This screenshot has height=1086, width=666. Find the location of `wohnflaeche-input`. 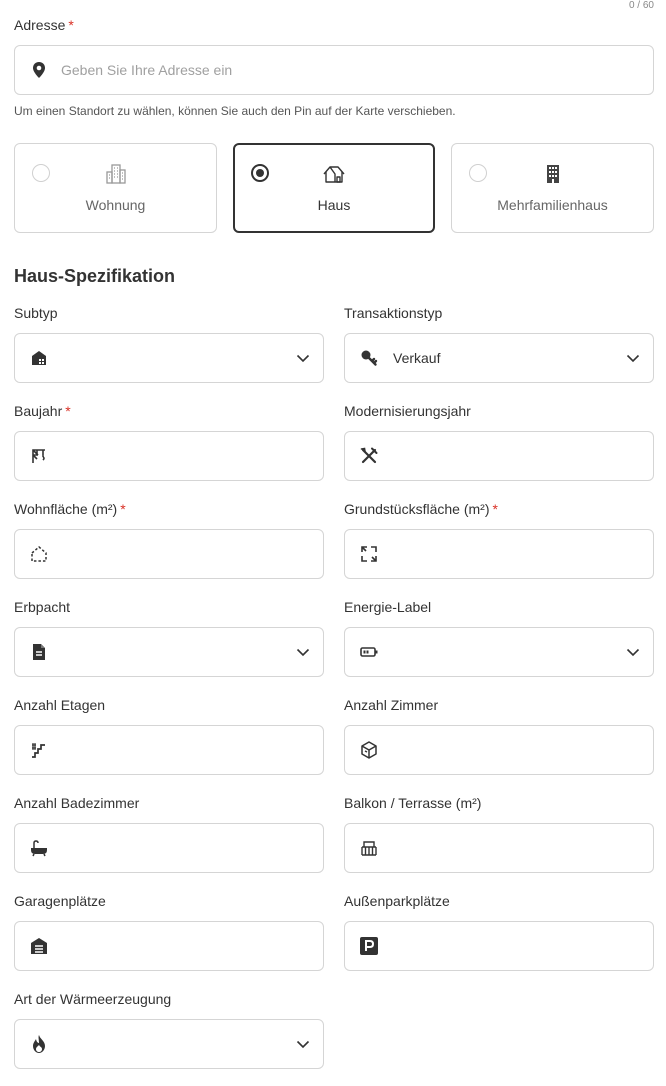

wohnflaeche-input is located at coordinates (169, 554).